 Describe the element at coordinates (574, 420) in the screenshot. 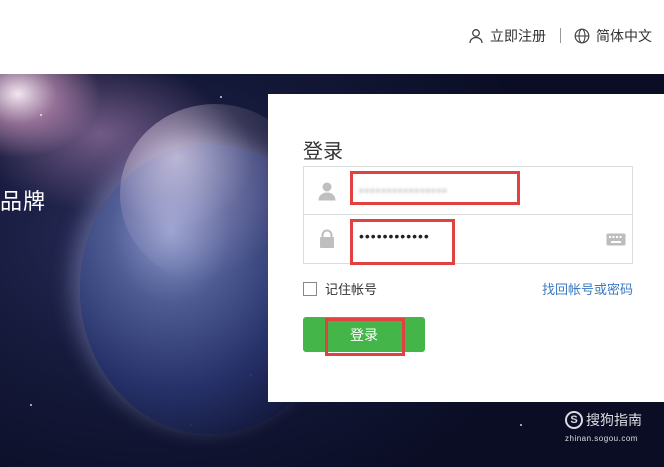

I see `sogou-logo-icon: S` at that location.